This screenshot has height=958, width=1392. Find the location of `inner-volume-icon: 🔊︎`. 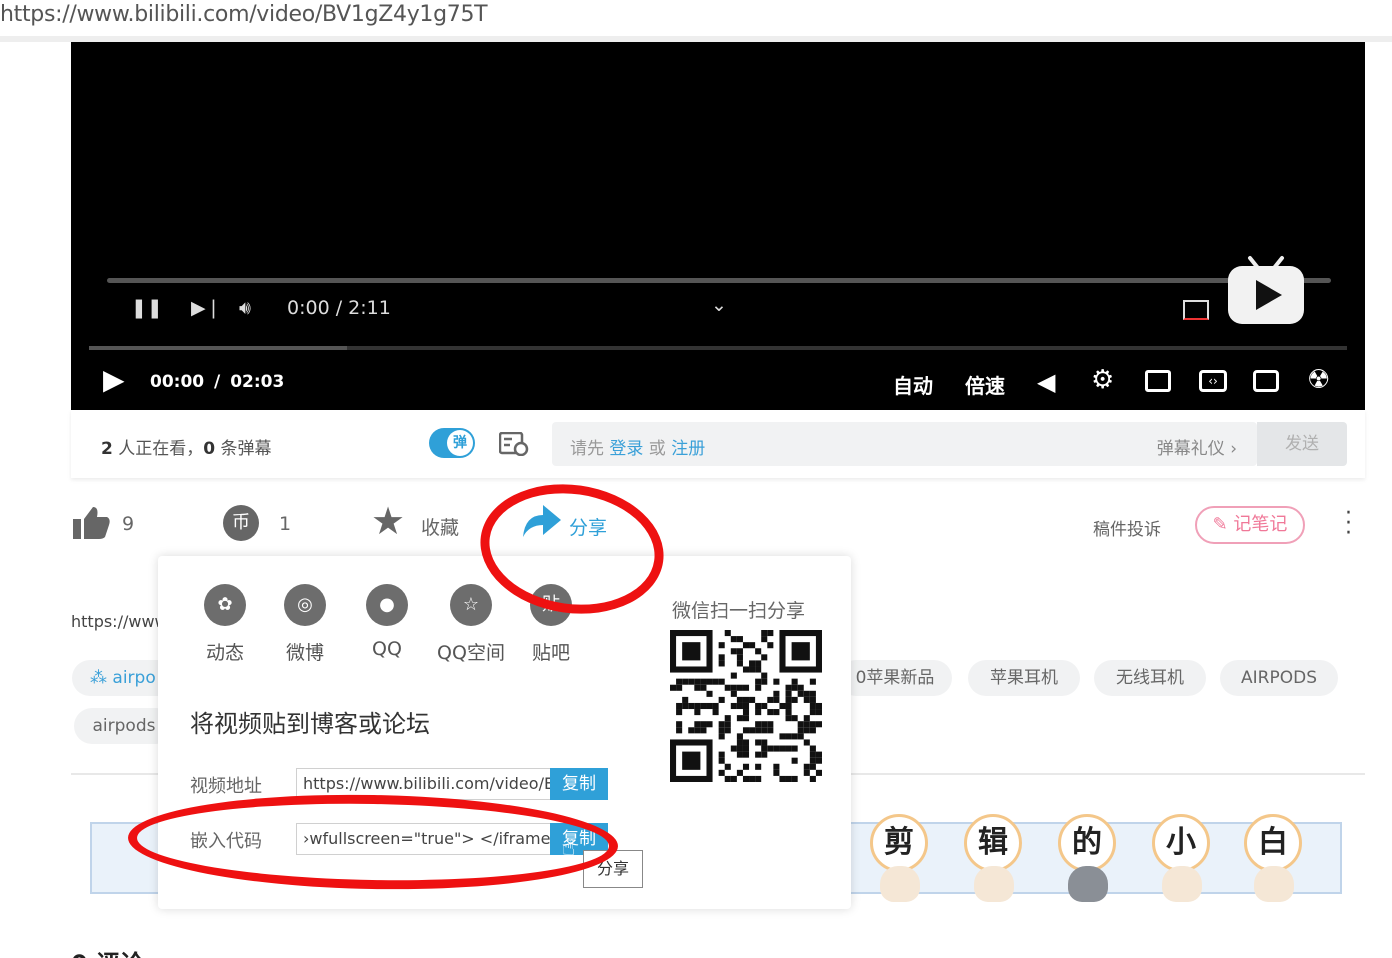

inner-volume-icon: 🔊︎ is located at coordinates (245, 308).